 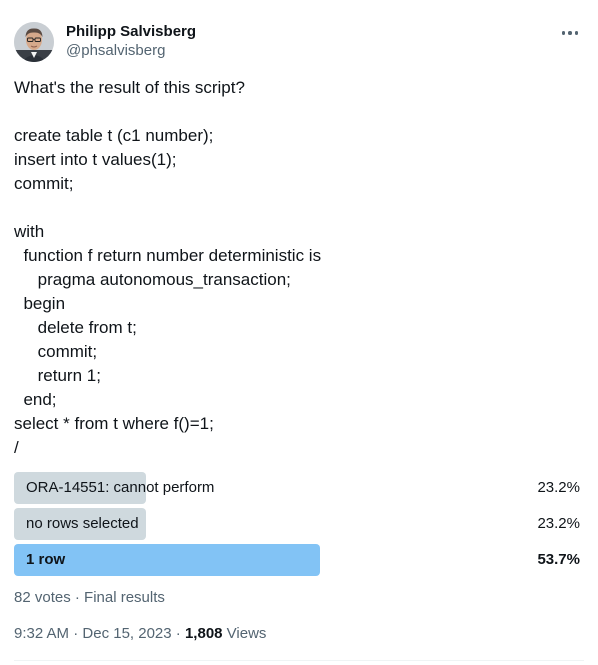 I want to click on tweet-text-line: /, so click(x=16, y=447).